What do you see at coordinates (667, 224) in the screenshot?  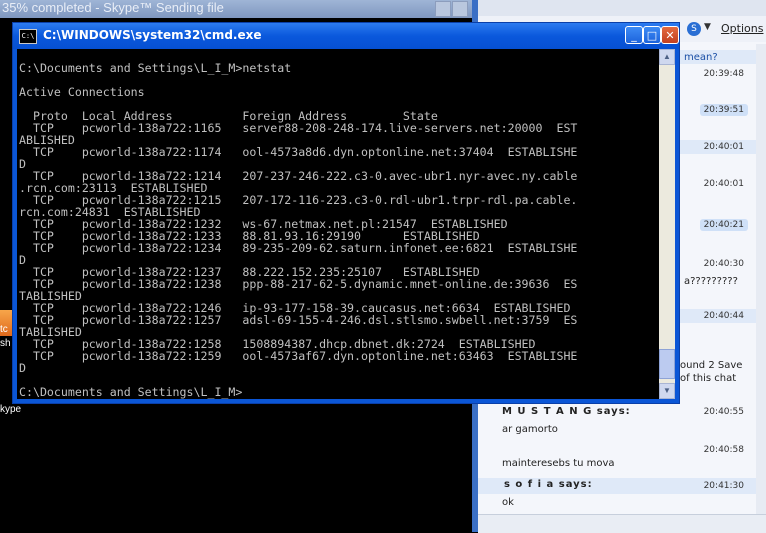 I see `console-scrollbar: ▲ ▼` at bounding box center [667, 224].